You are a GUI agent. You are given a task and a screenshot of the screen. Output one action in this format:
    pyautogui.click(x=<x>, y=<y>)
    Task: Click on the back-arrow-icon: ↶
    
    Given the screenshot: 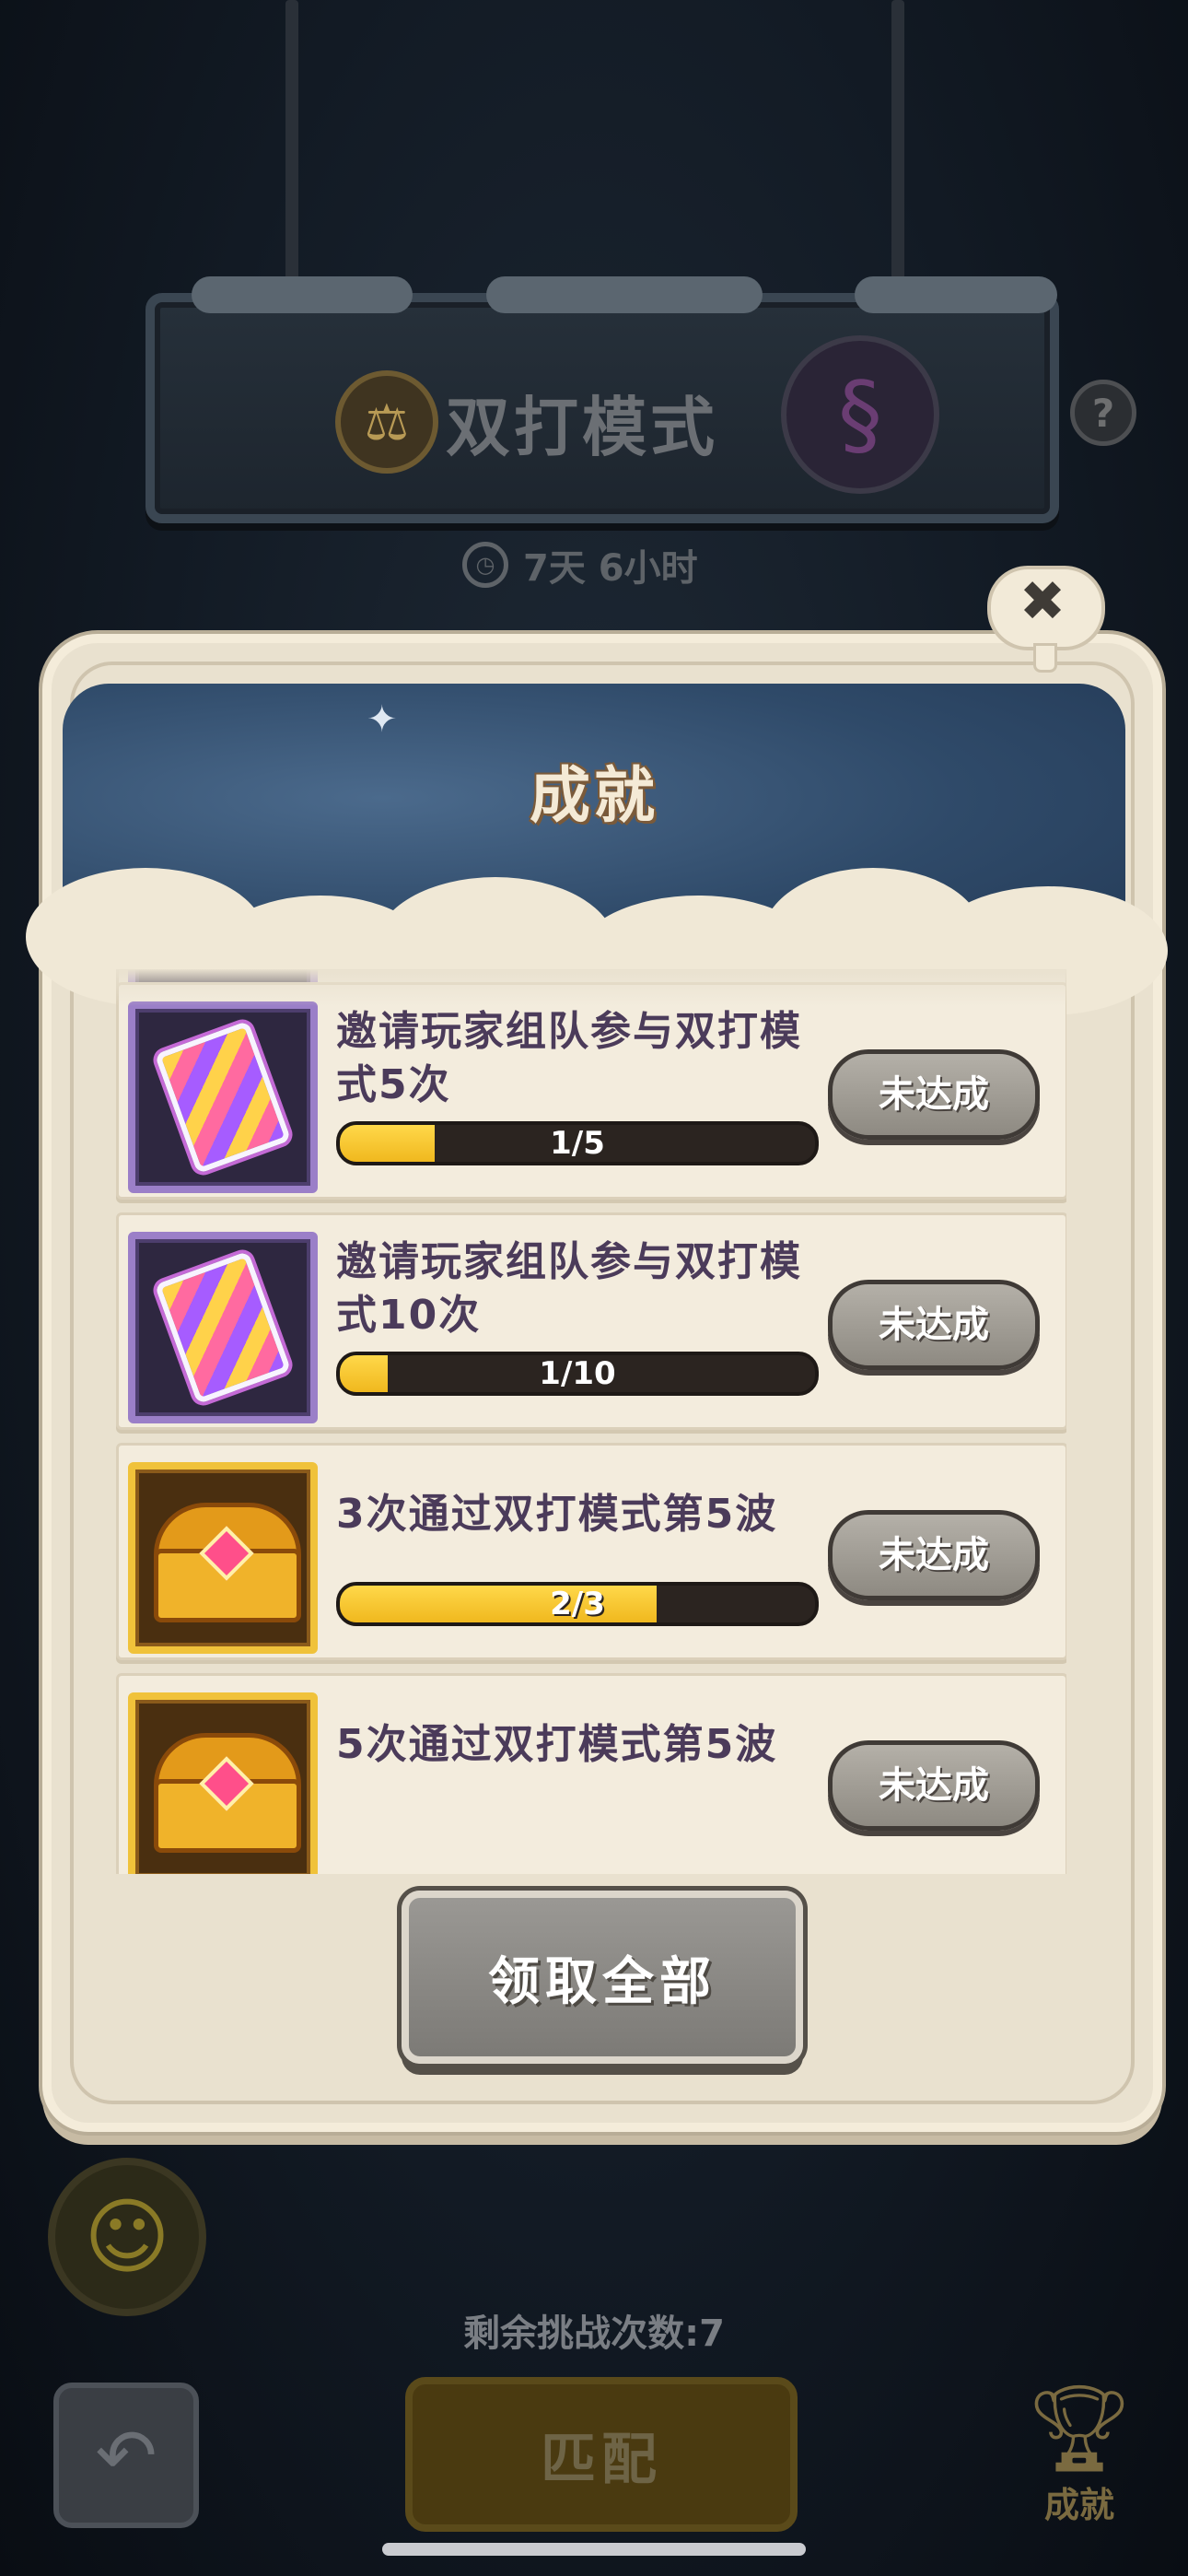 What is the action you would take?
    pyautogui.click(x=126, y=2455)
    